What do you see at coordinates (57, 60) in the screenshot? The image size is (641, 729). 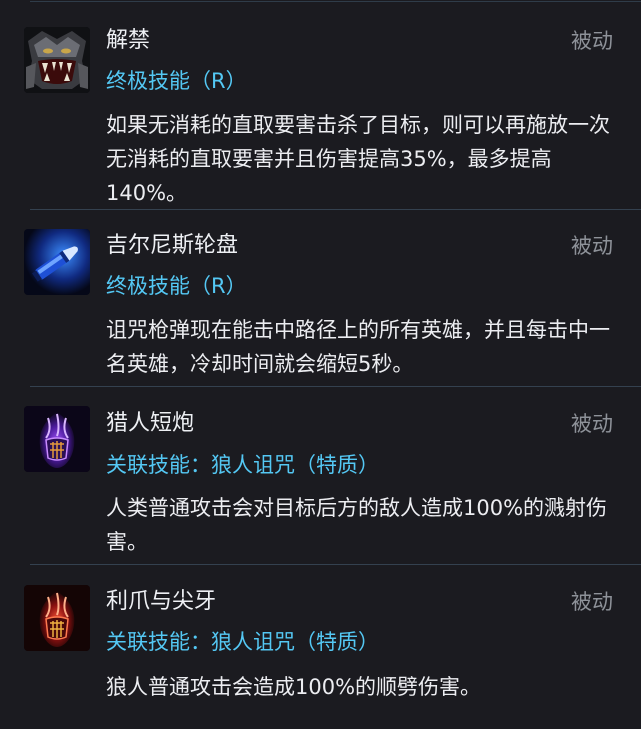 I see `beast-roar-icon` at bounding box center [57, 60].